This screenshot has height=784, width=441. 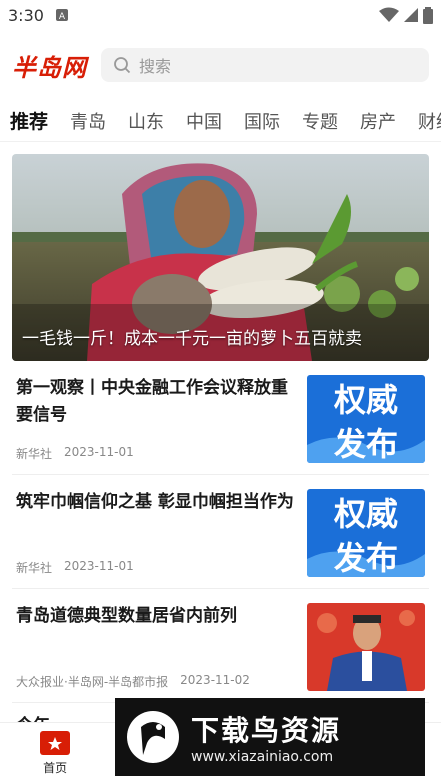 What do you see at coordinates (220, 15) in the screenshot?
I see `status-bar: 3:30 A` at bounding box center [220, 15].